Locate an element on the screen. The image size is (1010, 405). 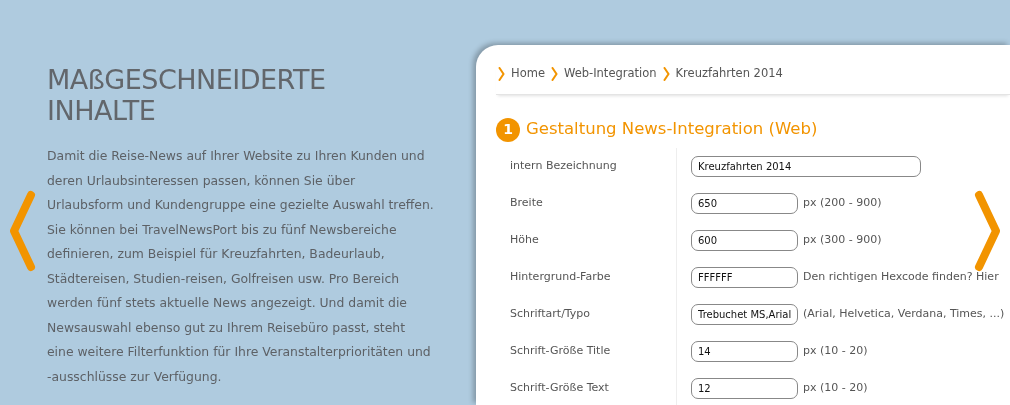
input-field: 650 is located at coordinates (744, 203).